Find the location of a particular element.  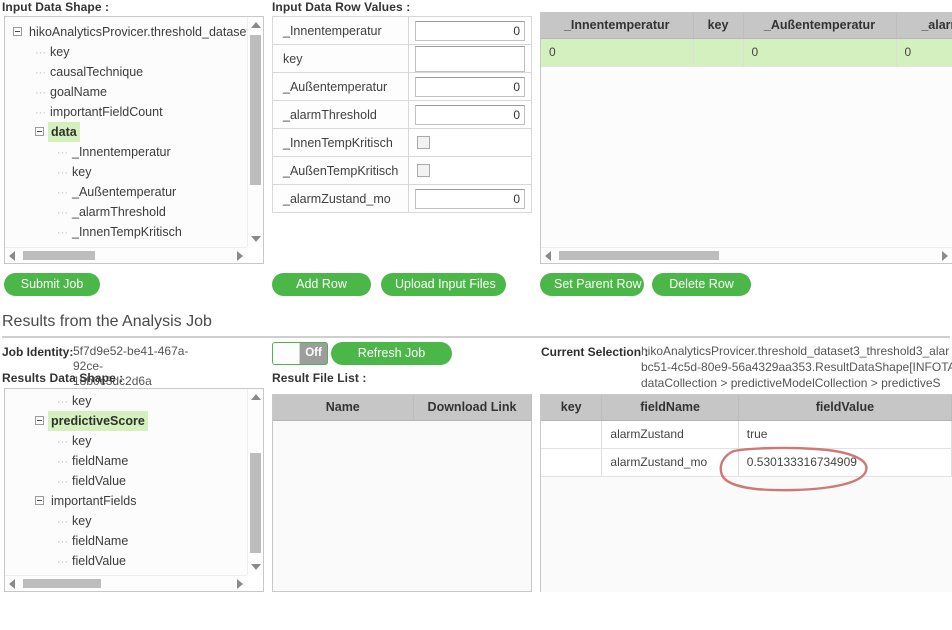

grid-cell: 0.530133316734909 is located at coordinates (845, 462).